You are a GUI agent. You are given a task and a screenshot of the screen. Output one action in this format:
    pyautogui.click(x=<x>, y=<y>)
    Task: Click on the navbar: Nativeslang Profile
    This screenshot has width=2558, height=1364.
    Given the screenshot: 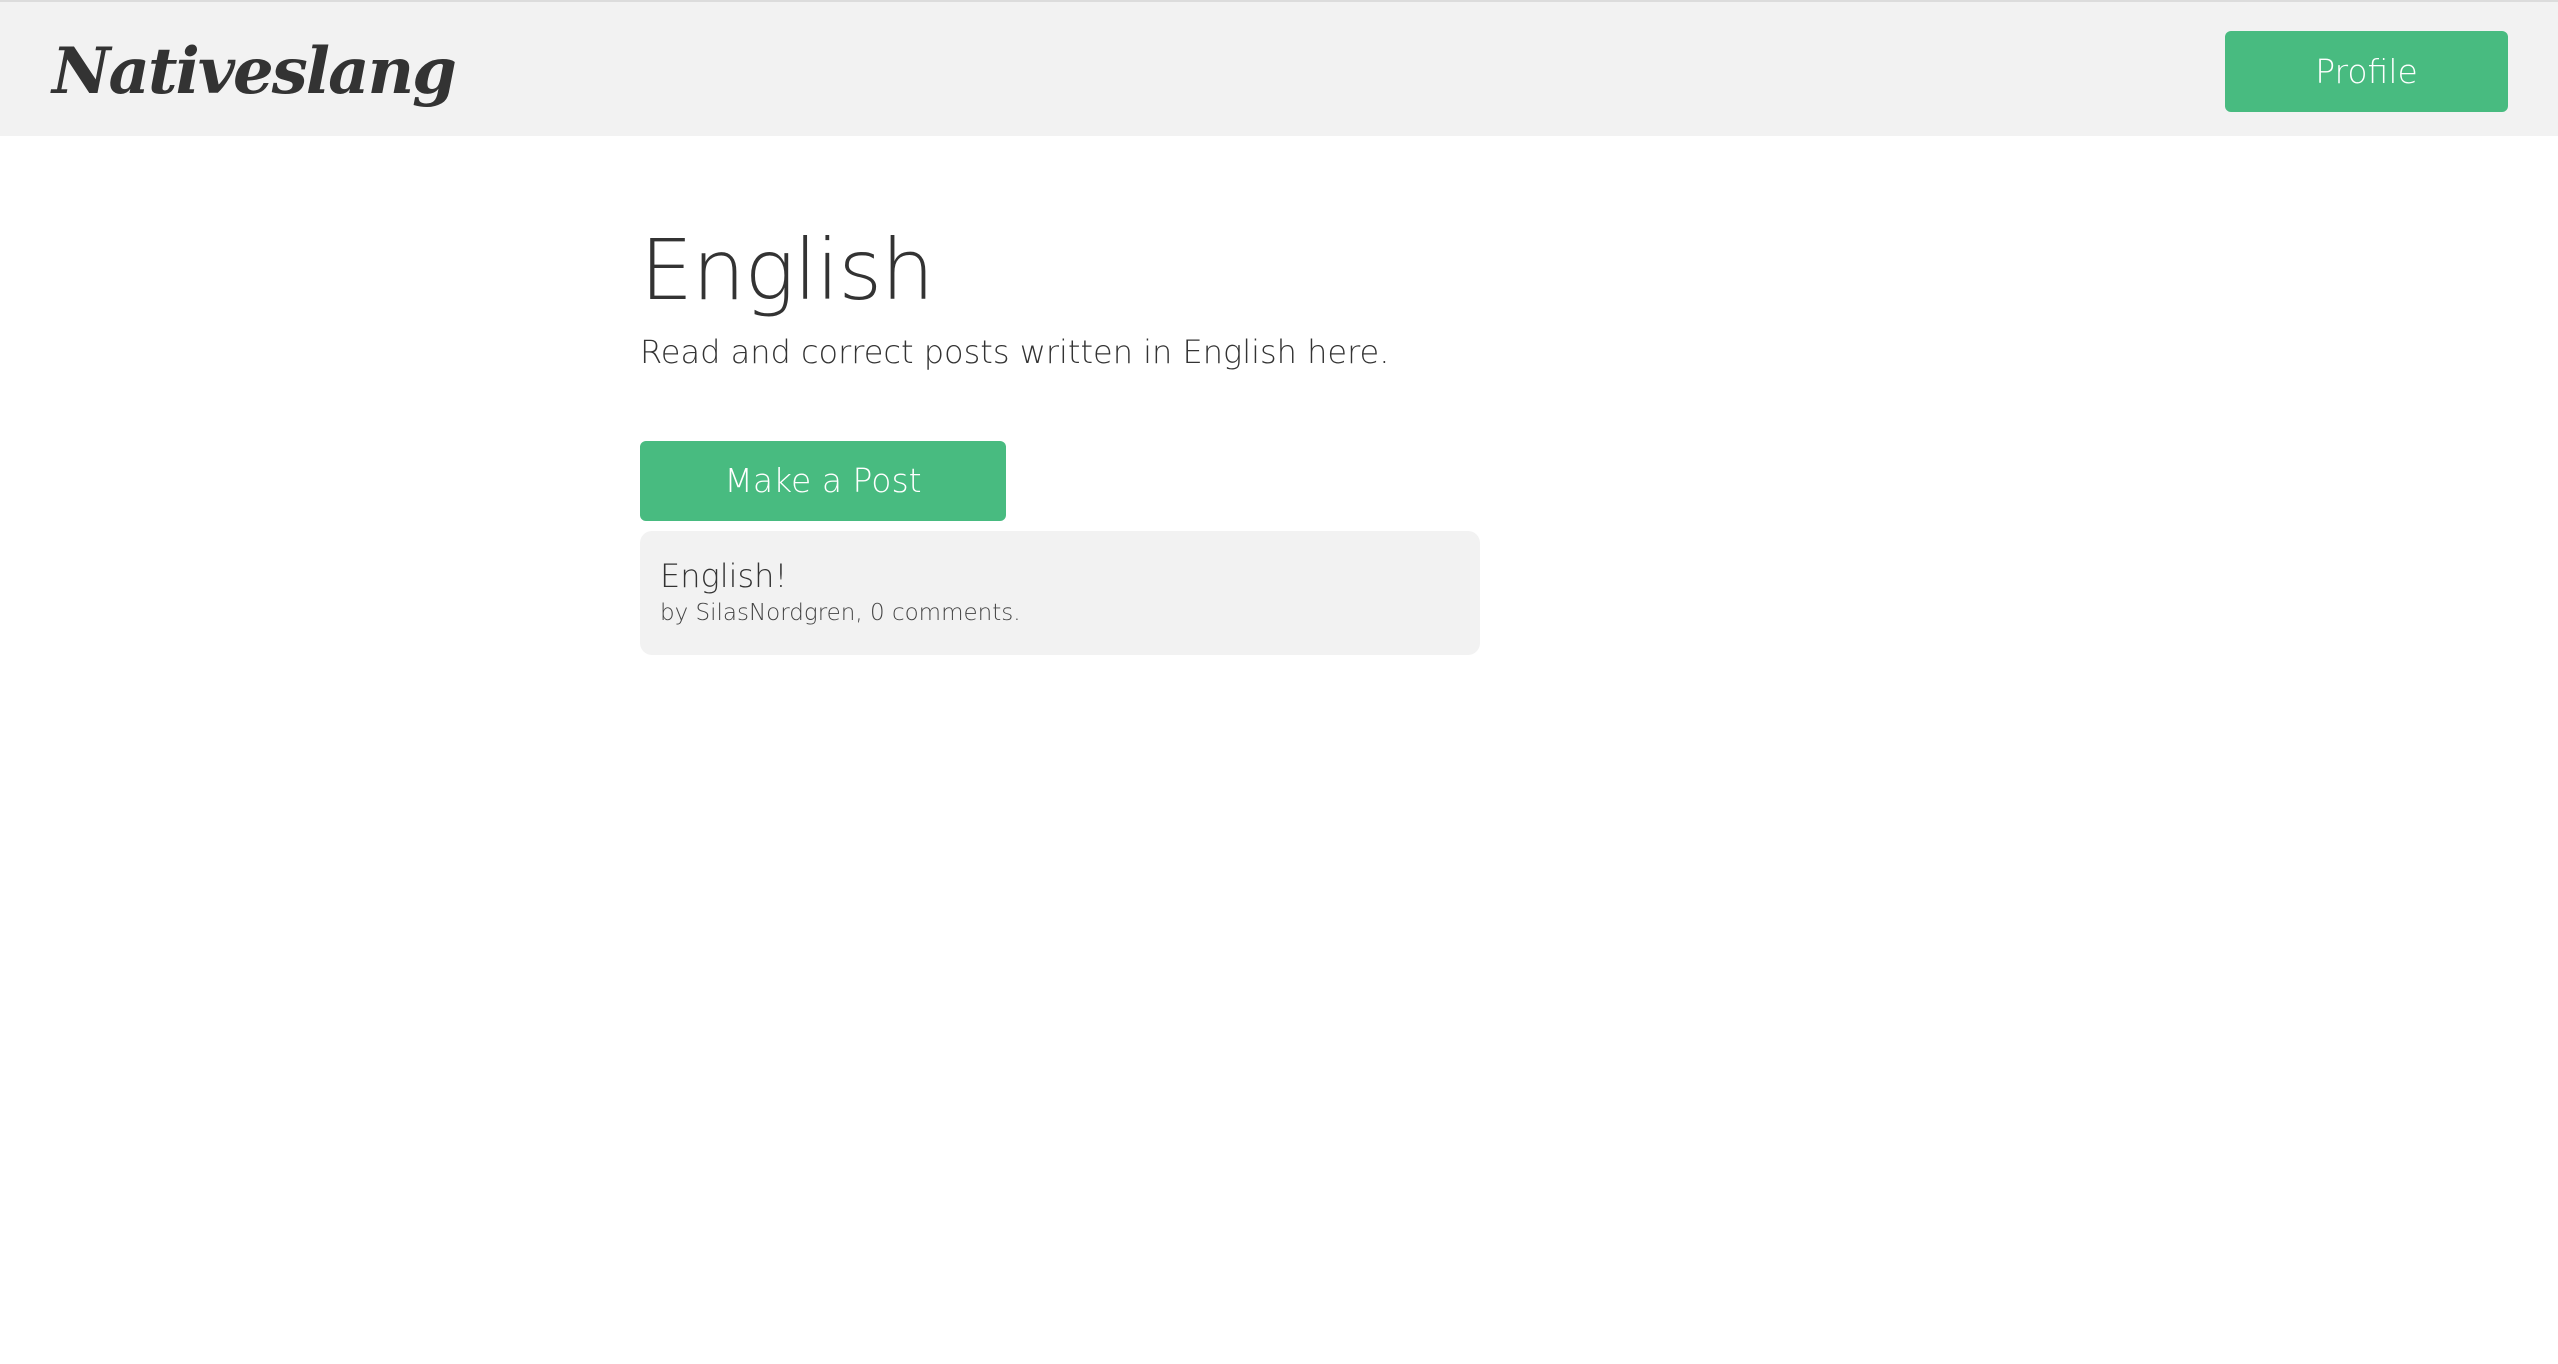 What is the action you would take?
    pyautogui.click(x=1279, y=68)
    